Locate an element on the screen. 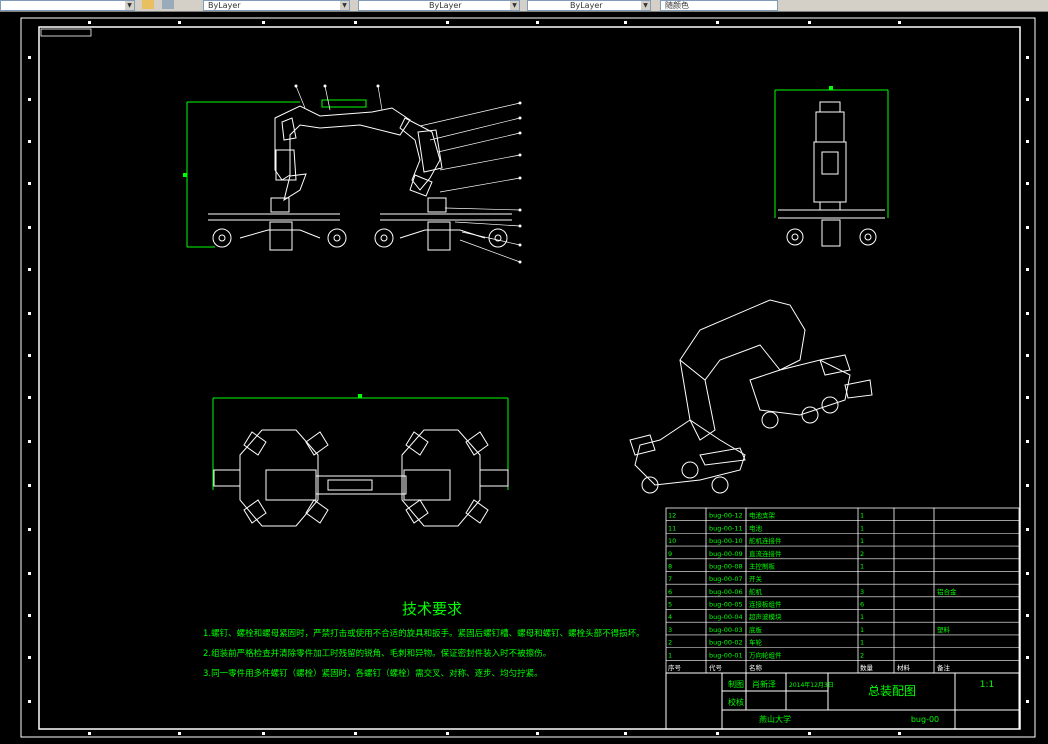 This screenshot has height=744, width=1048. bom-header-cell: 数量 is located at coordinates (867, 667).